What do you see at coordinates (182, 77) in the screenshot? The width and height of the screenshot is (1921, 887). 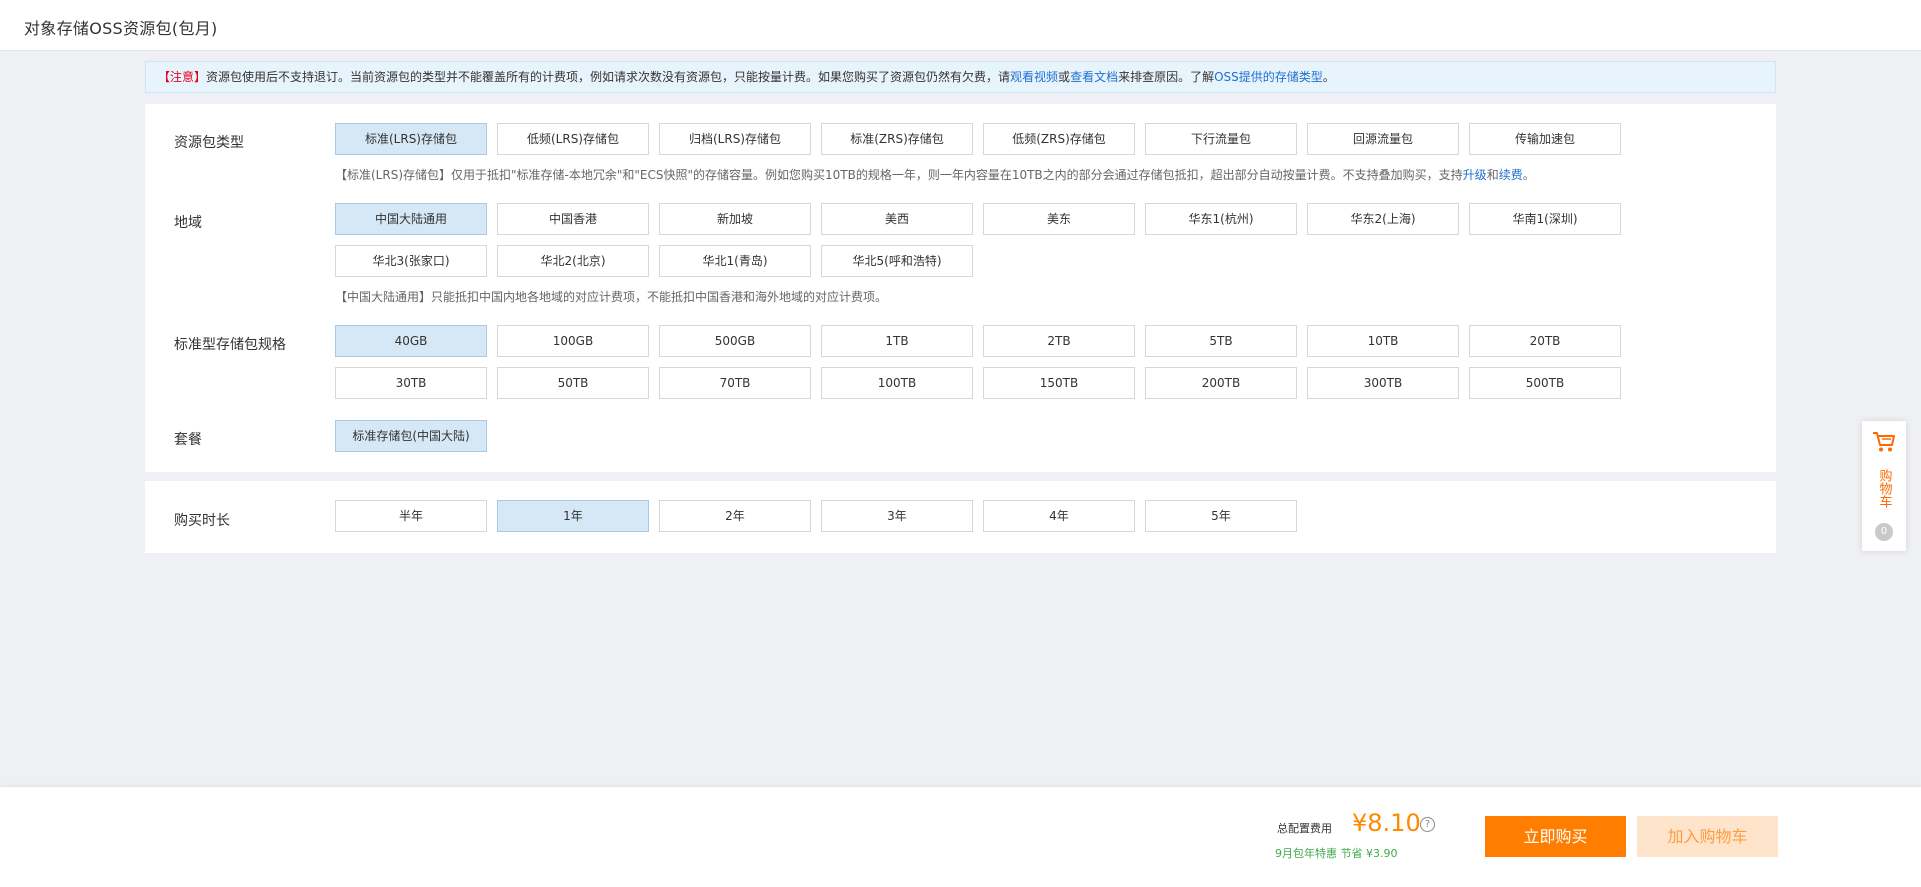 I see `notice-warning-label: 【注意】` at bounding box center [182, 77].